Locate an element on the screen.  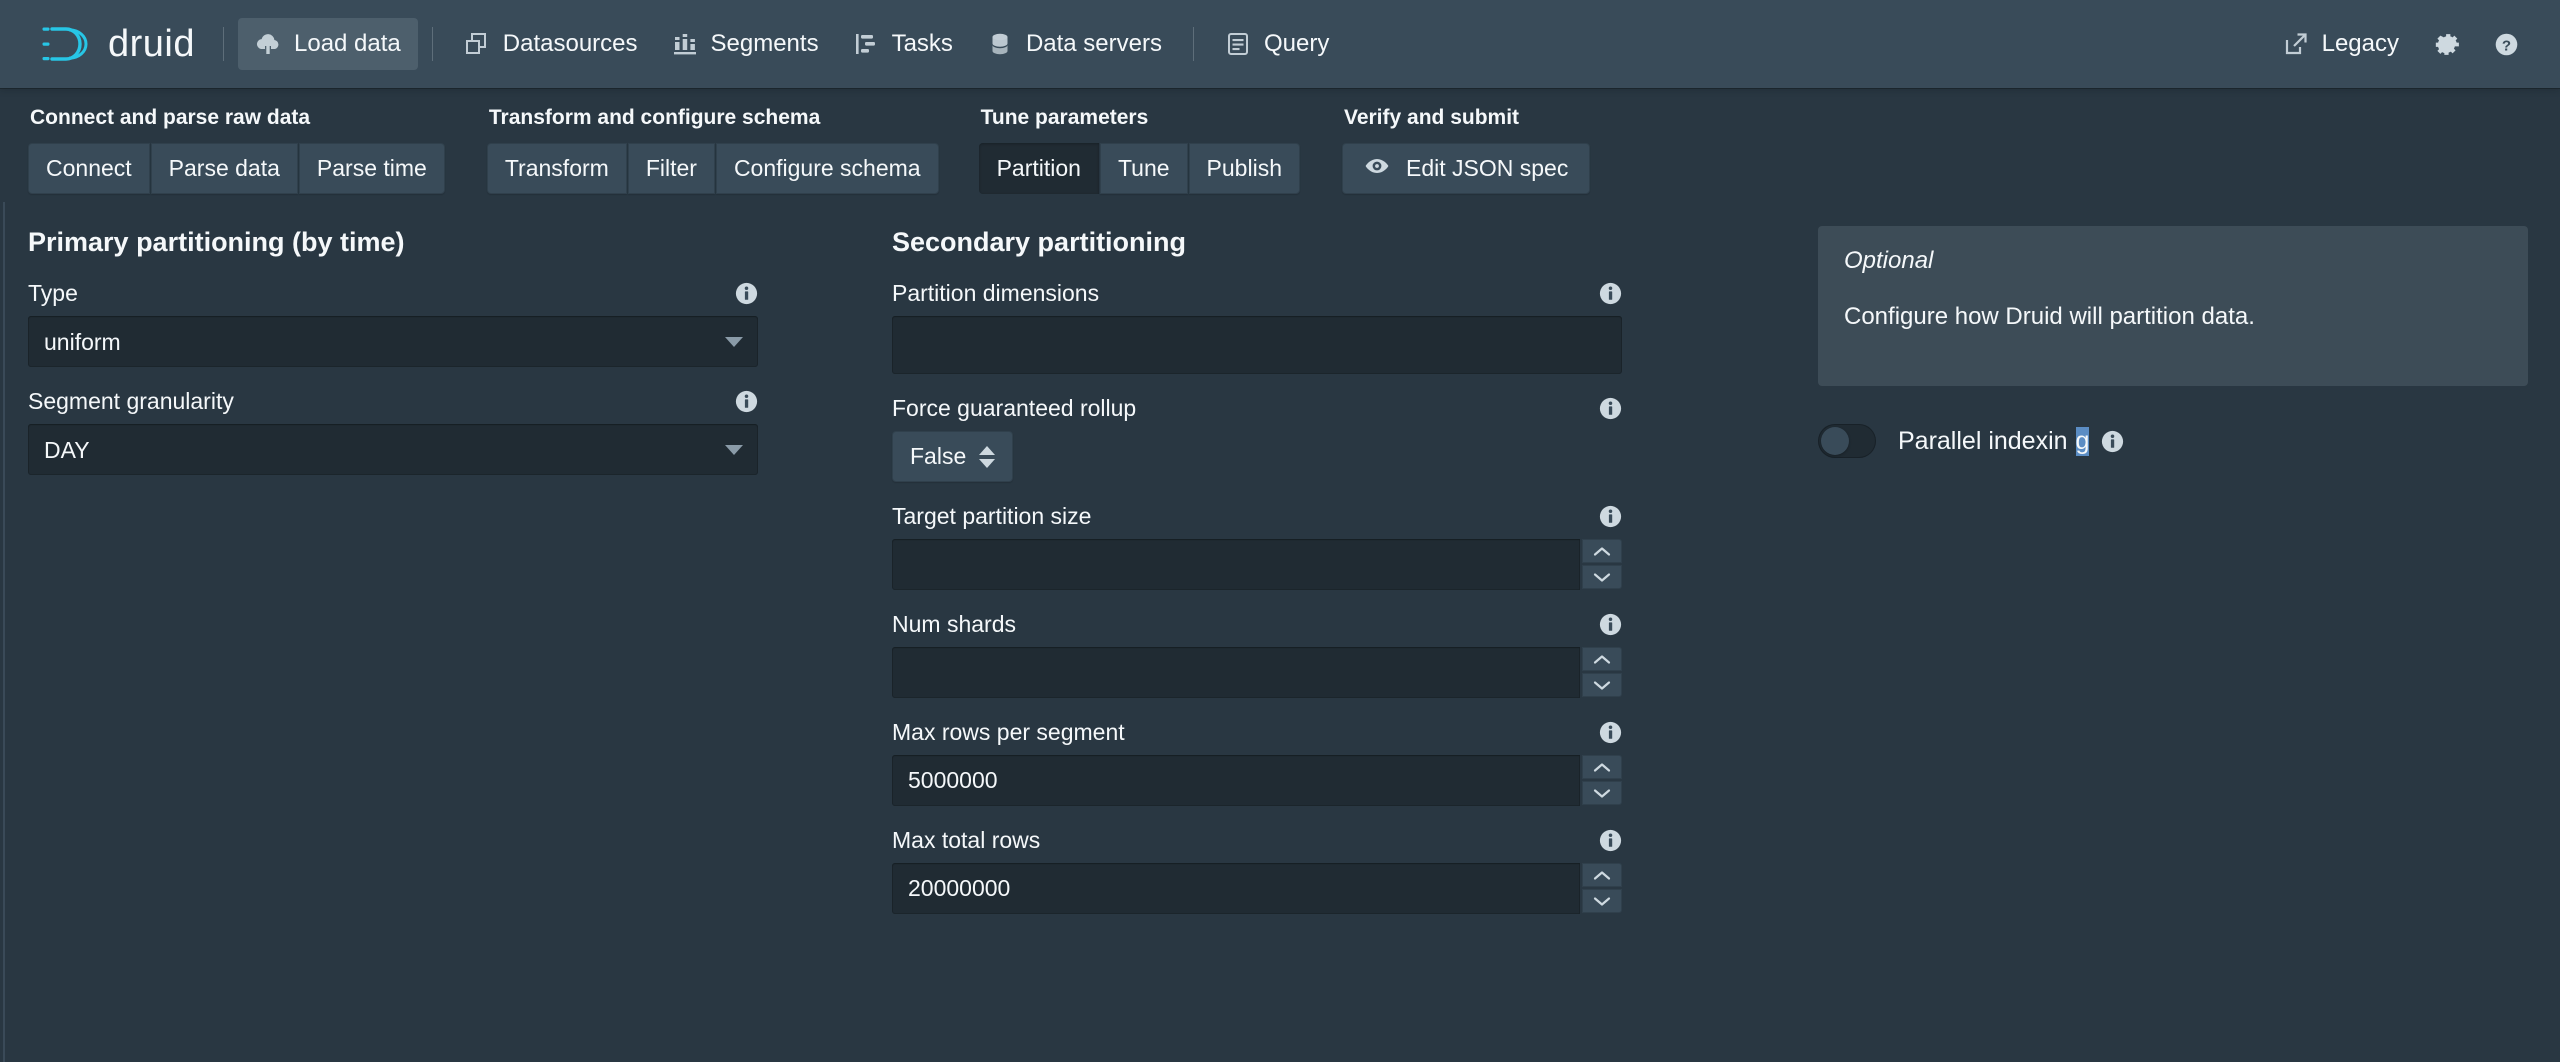
settings-button is located at coordinates (2448, 44).